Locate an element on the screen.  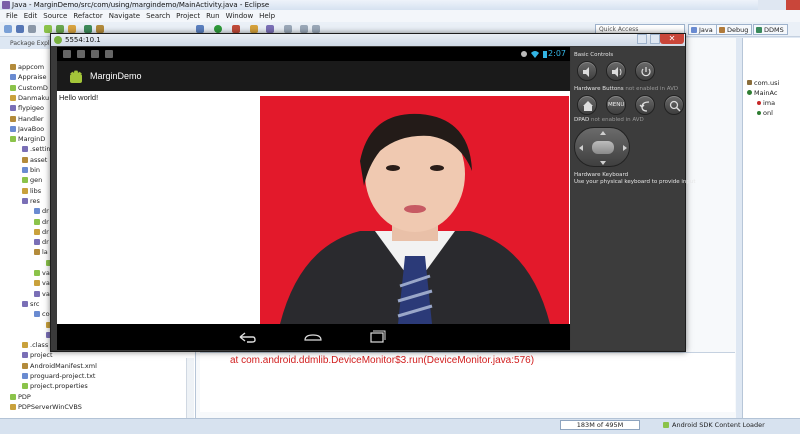
tree-item: asset is located at coordinates (34, 160).